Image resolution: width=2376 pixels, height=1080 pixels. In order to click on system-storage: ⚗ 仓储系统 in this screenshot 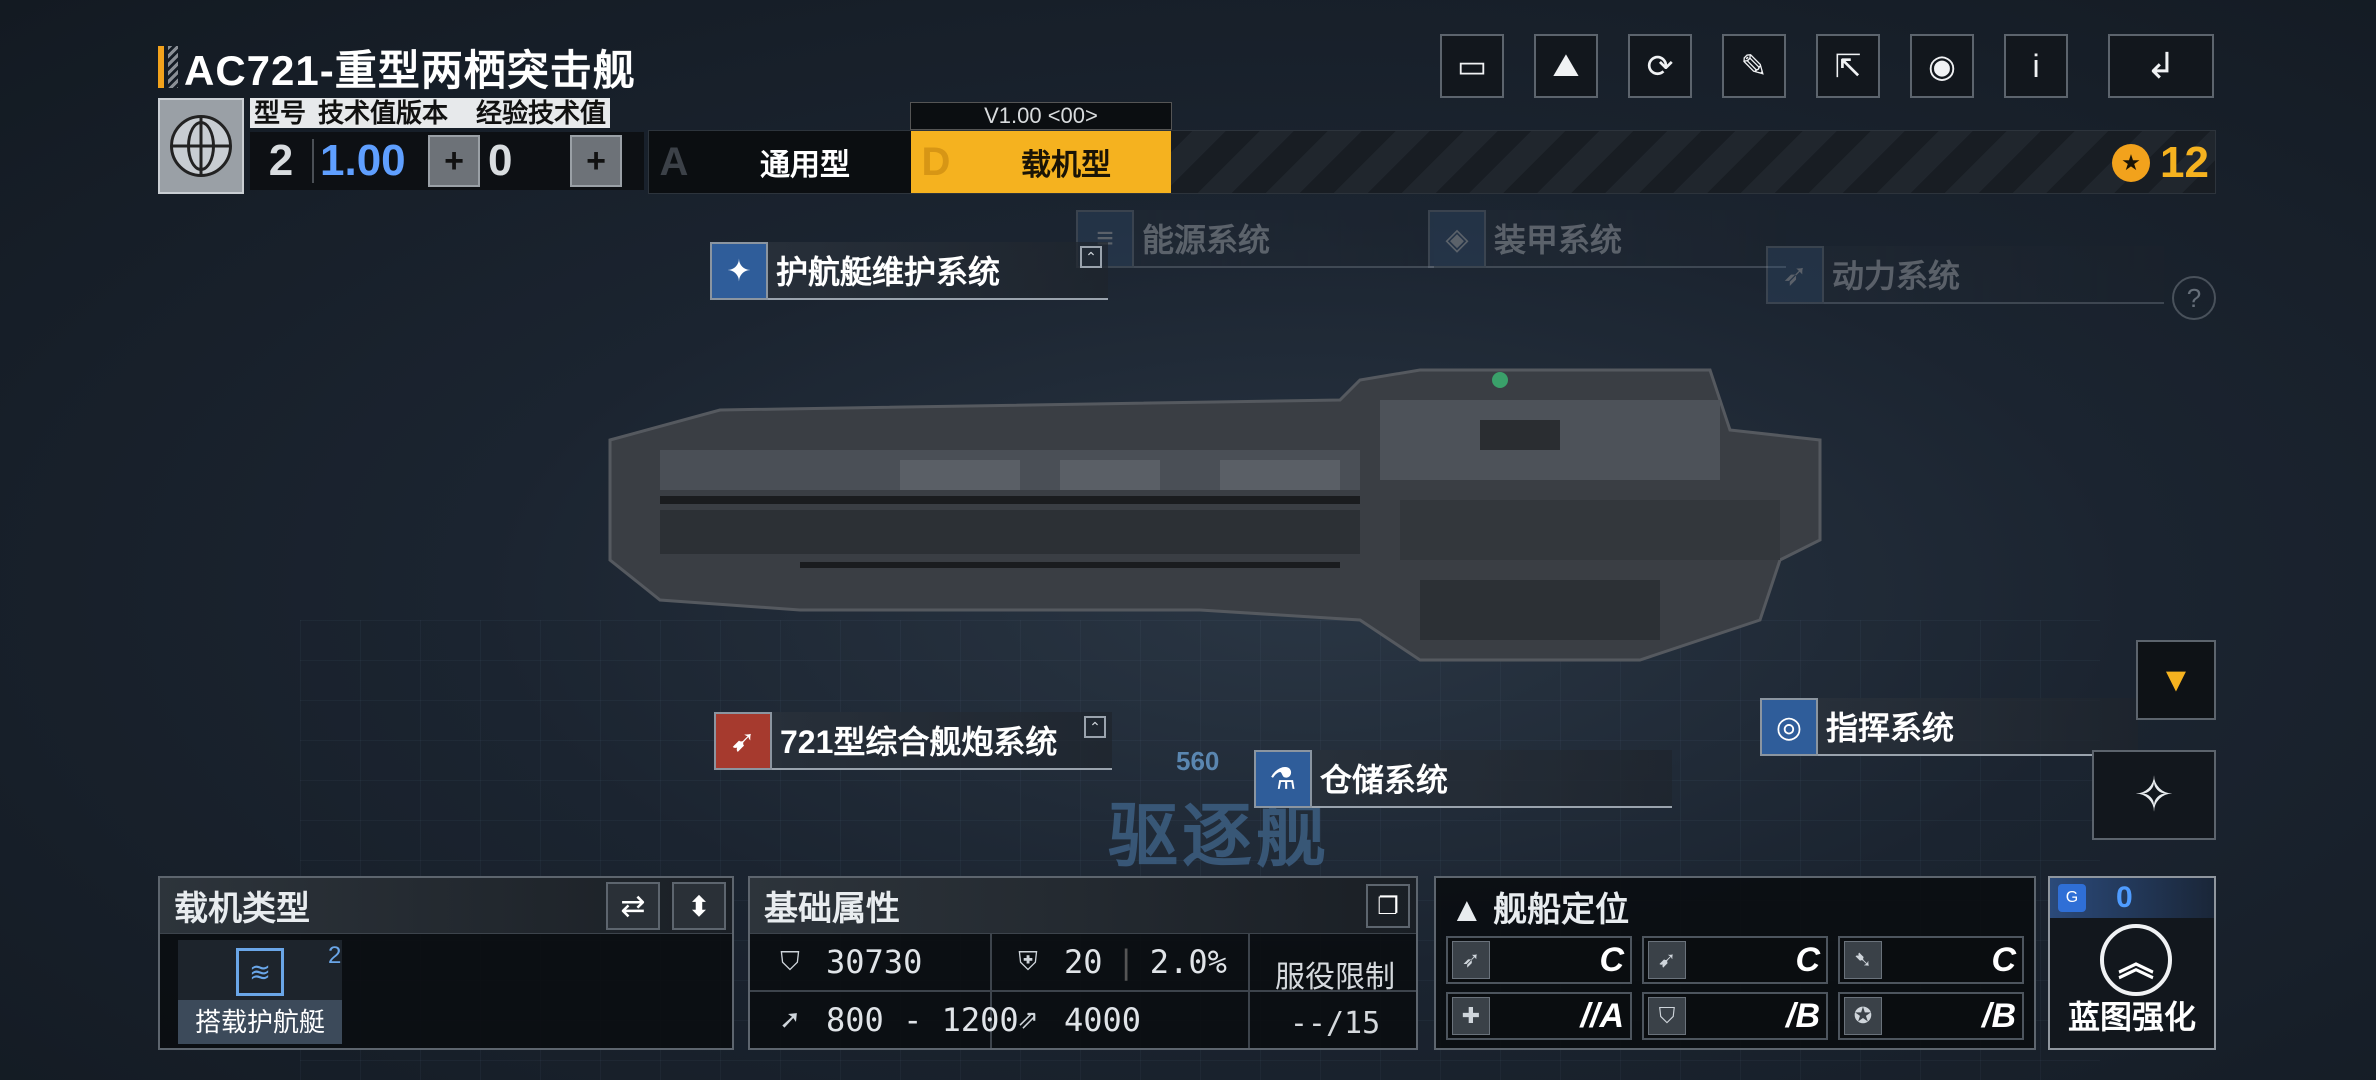, I will do `click(1463, 779)`.